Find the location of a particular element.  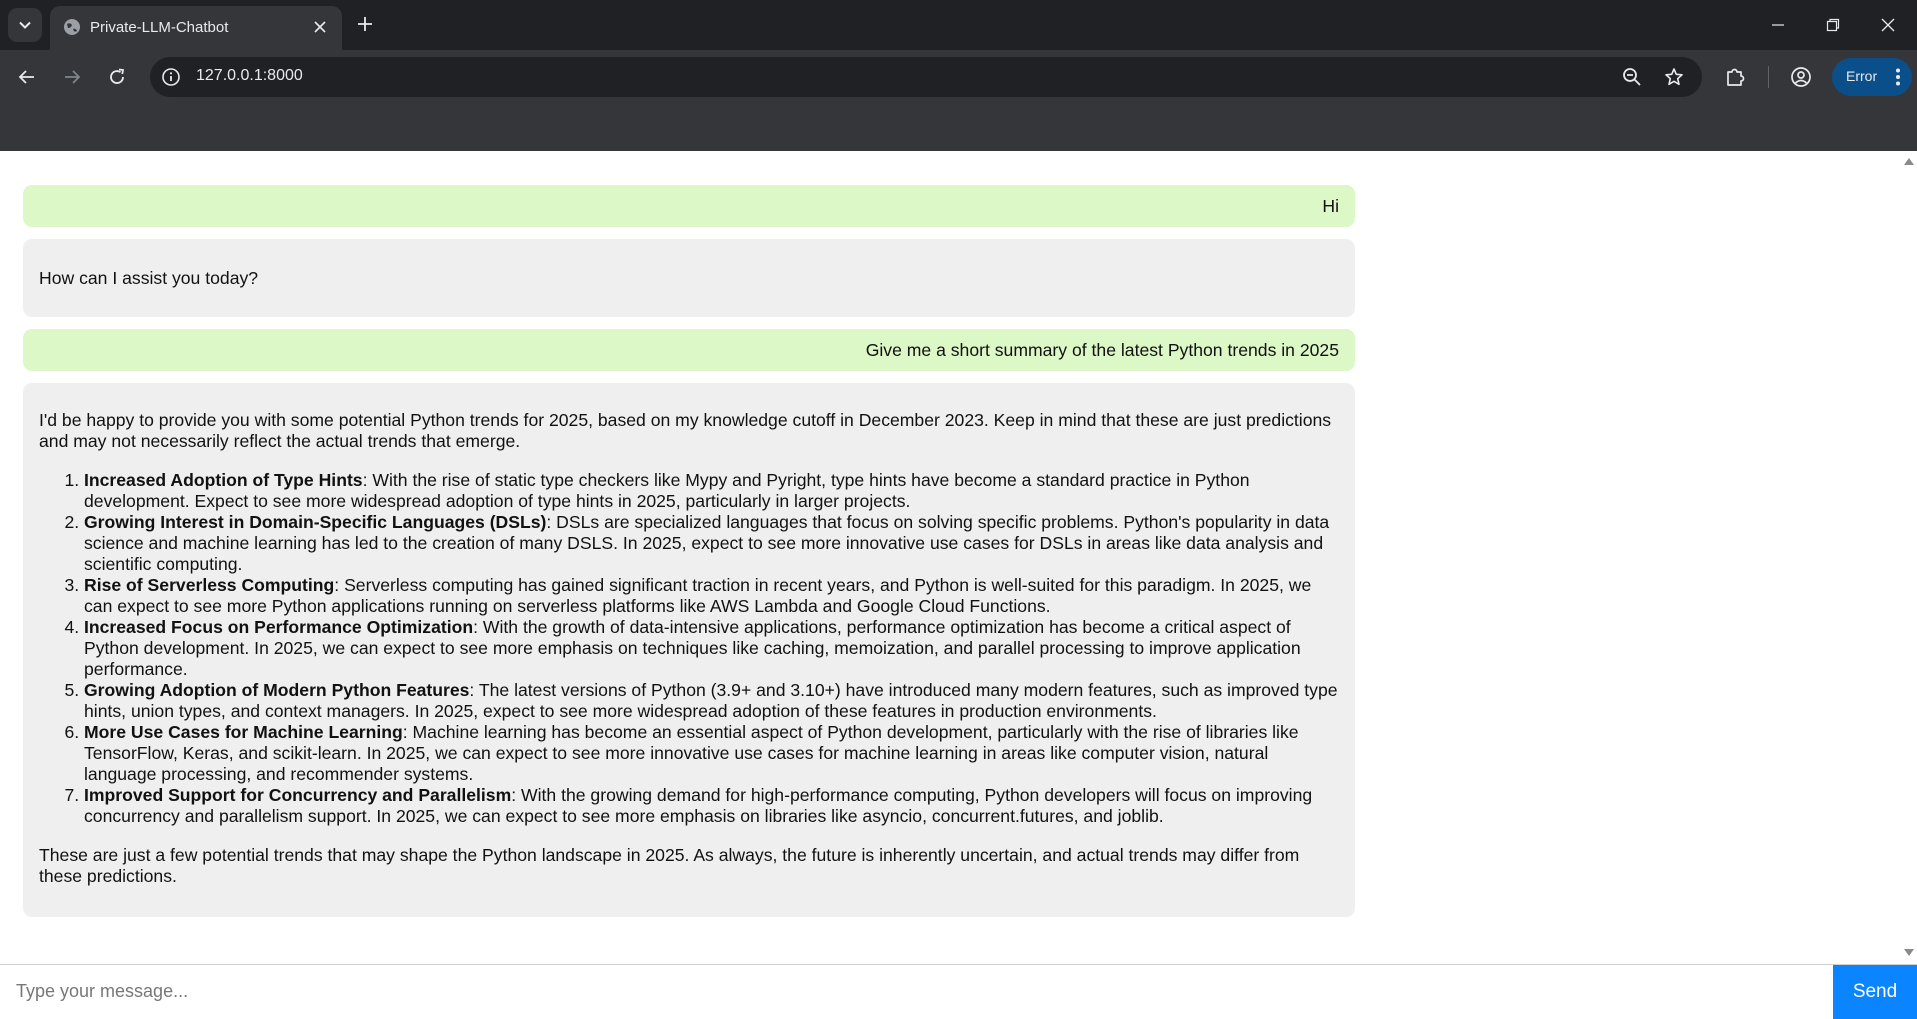

new-tab-button is located at coordinates (365, 24).